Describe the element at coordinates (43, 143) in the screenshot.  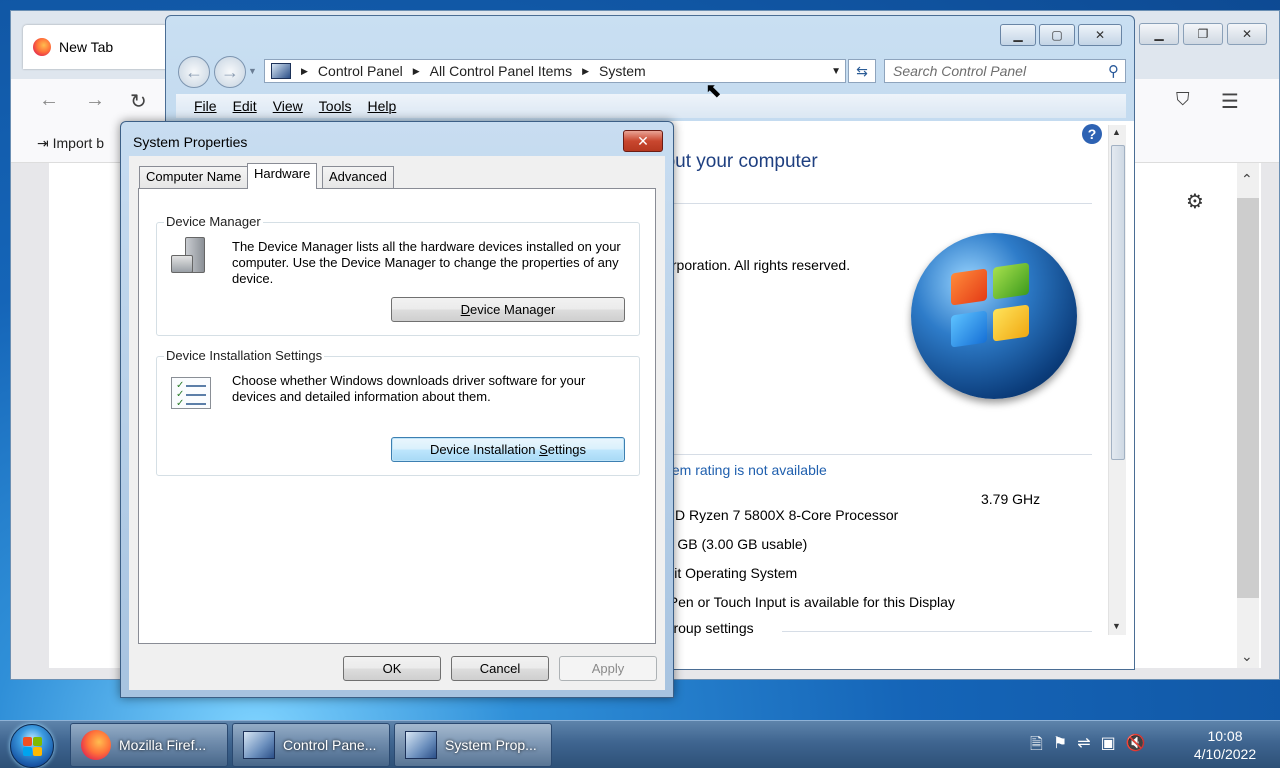
I see `import-icon: ⇥` at that location.